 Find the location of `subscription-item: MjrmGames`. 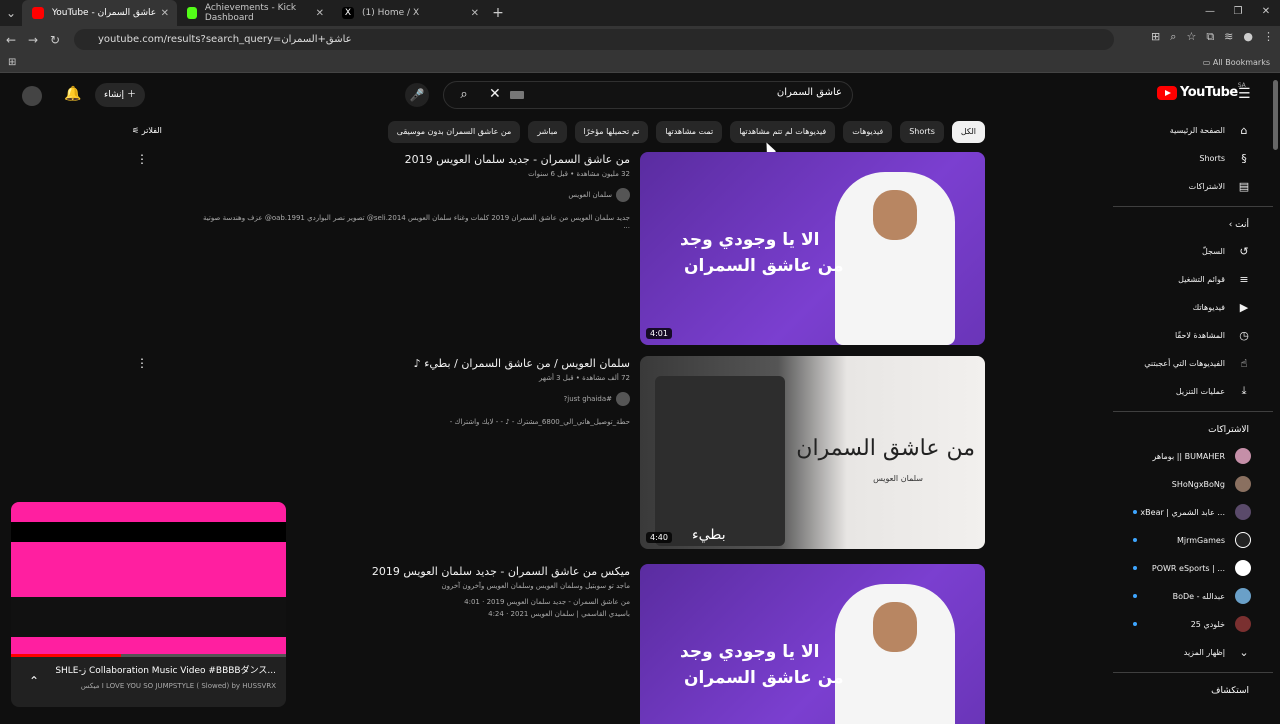

subscription-item: MjrmGames is located at coordinates (1193, 540).